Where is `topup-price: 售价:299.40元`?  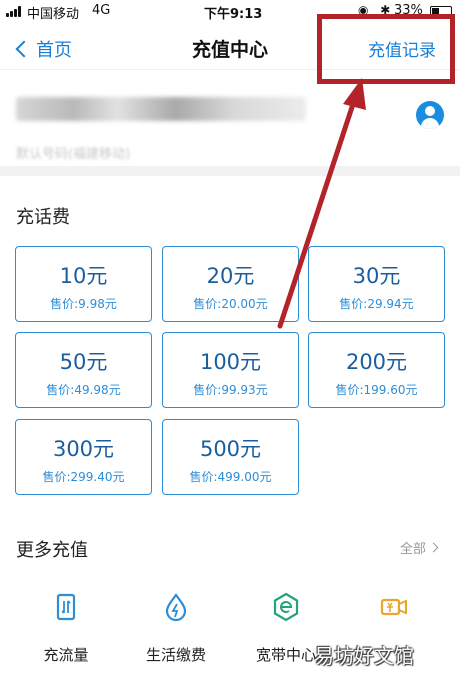 topup-price: 售价:299.40元 is located at coordinates (83, 477).